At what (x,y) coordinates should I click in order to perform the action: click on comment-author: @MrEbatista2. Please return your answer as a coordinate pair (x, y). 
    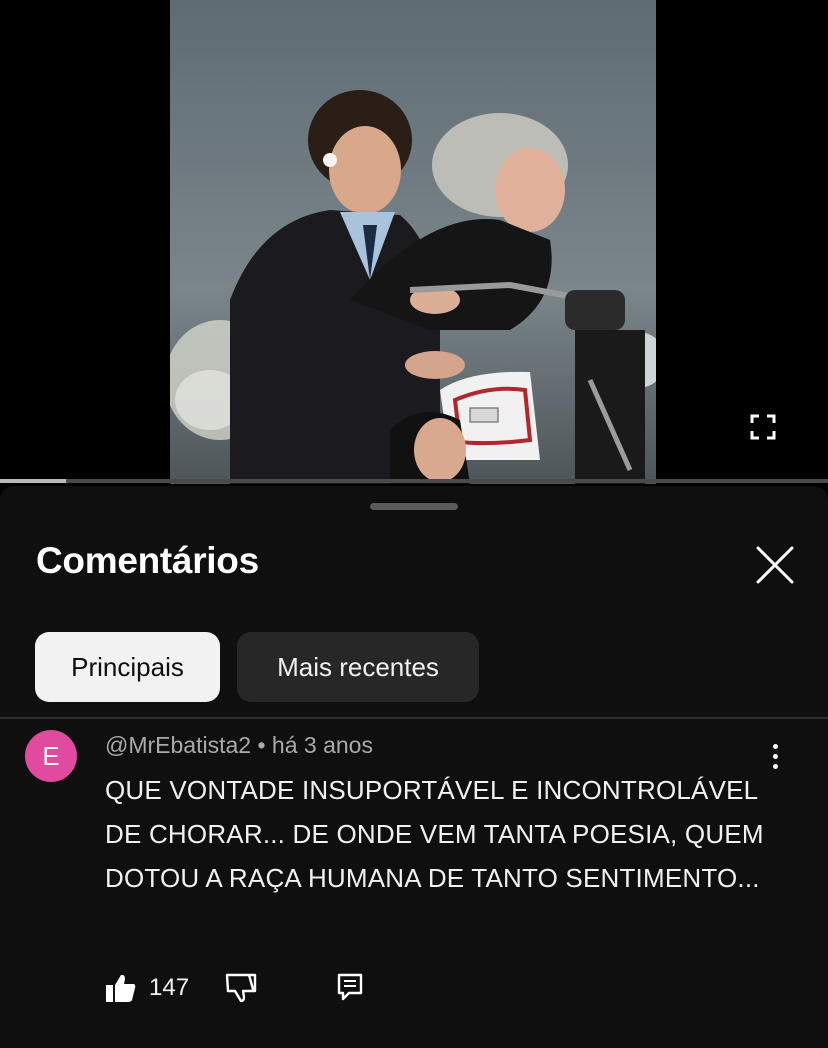
    Looking at the image, I should click on (178, 745).